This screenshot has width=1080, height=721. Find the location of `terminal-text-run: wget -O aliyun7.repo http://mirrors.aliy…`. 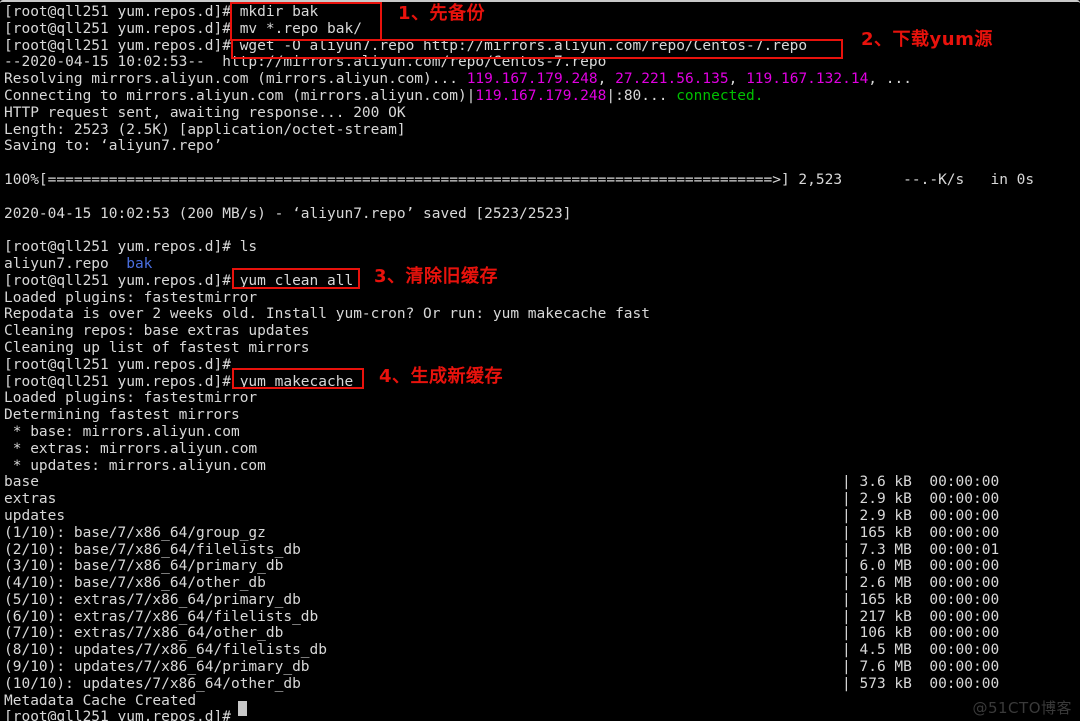

terminal-text-run: wget -O aliyun7.repo http://mirrors.aliy… is located at coordinates (523, 45).